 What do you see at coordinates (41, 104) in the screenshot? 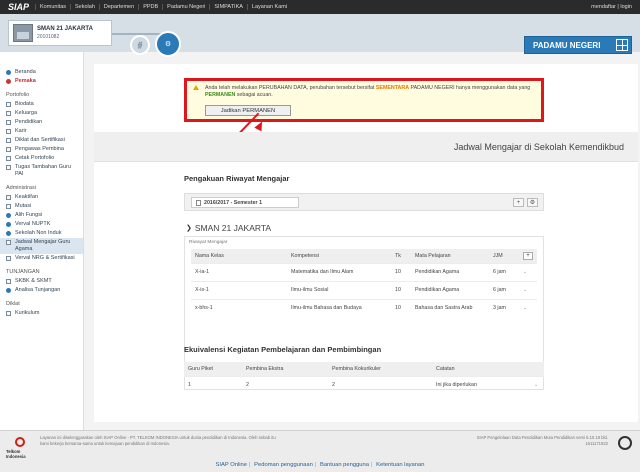
I see `sidebar-item-biodata: Biodata` at bounding box center [41, 104].